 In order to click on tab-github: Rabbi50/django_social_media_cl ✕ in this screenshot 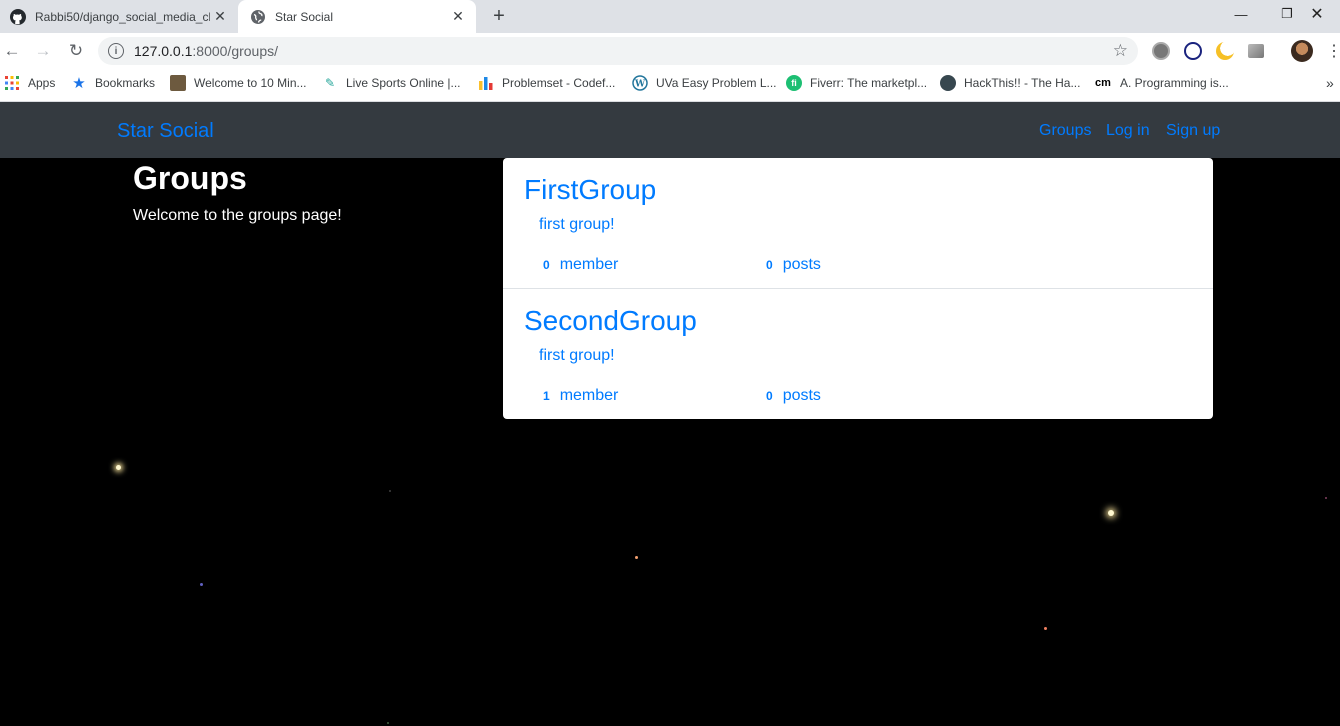, I will do `click(119, 16)`.